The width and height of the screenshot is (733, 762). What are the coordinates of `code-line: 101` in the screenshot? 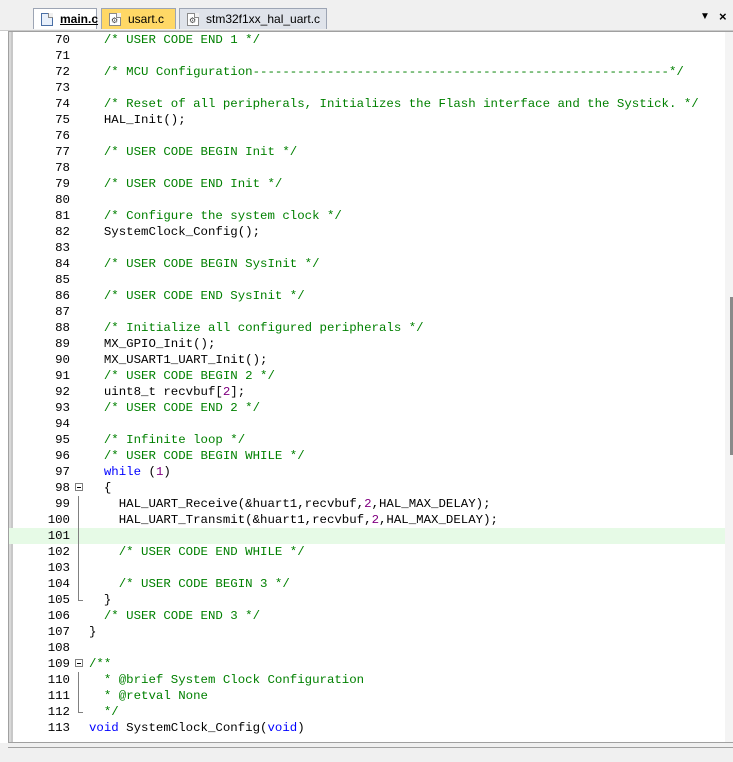 It's located at (367, 536).